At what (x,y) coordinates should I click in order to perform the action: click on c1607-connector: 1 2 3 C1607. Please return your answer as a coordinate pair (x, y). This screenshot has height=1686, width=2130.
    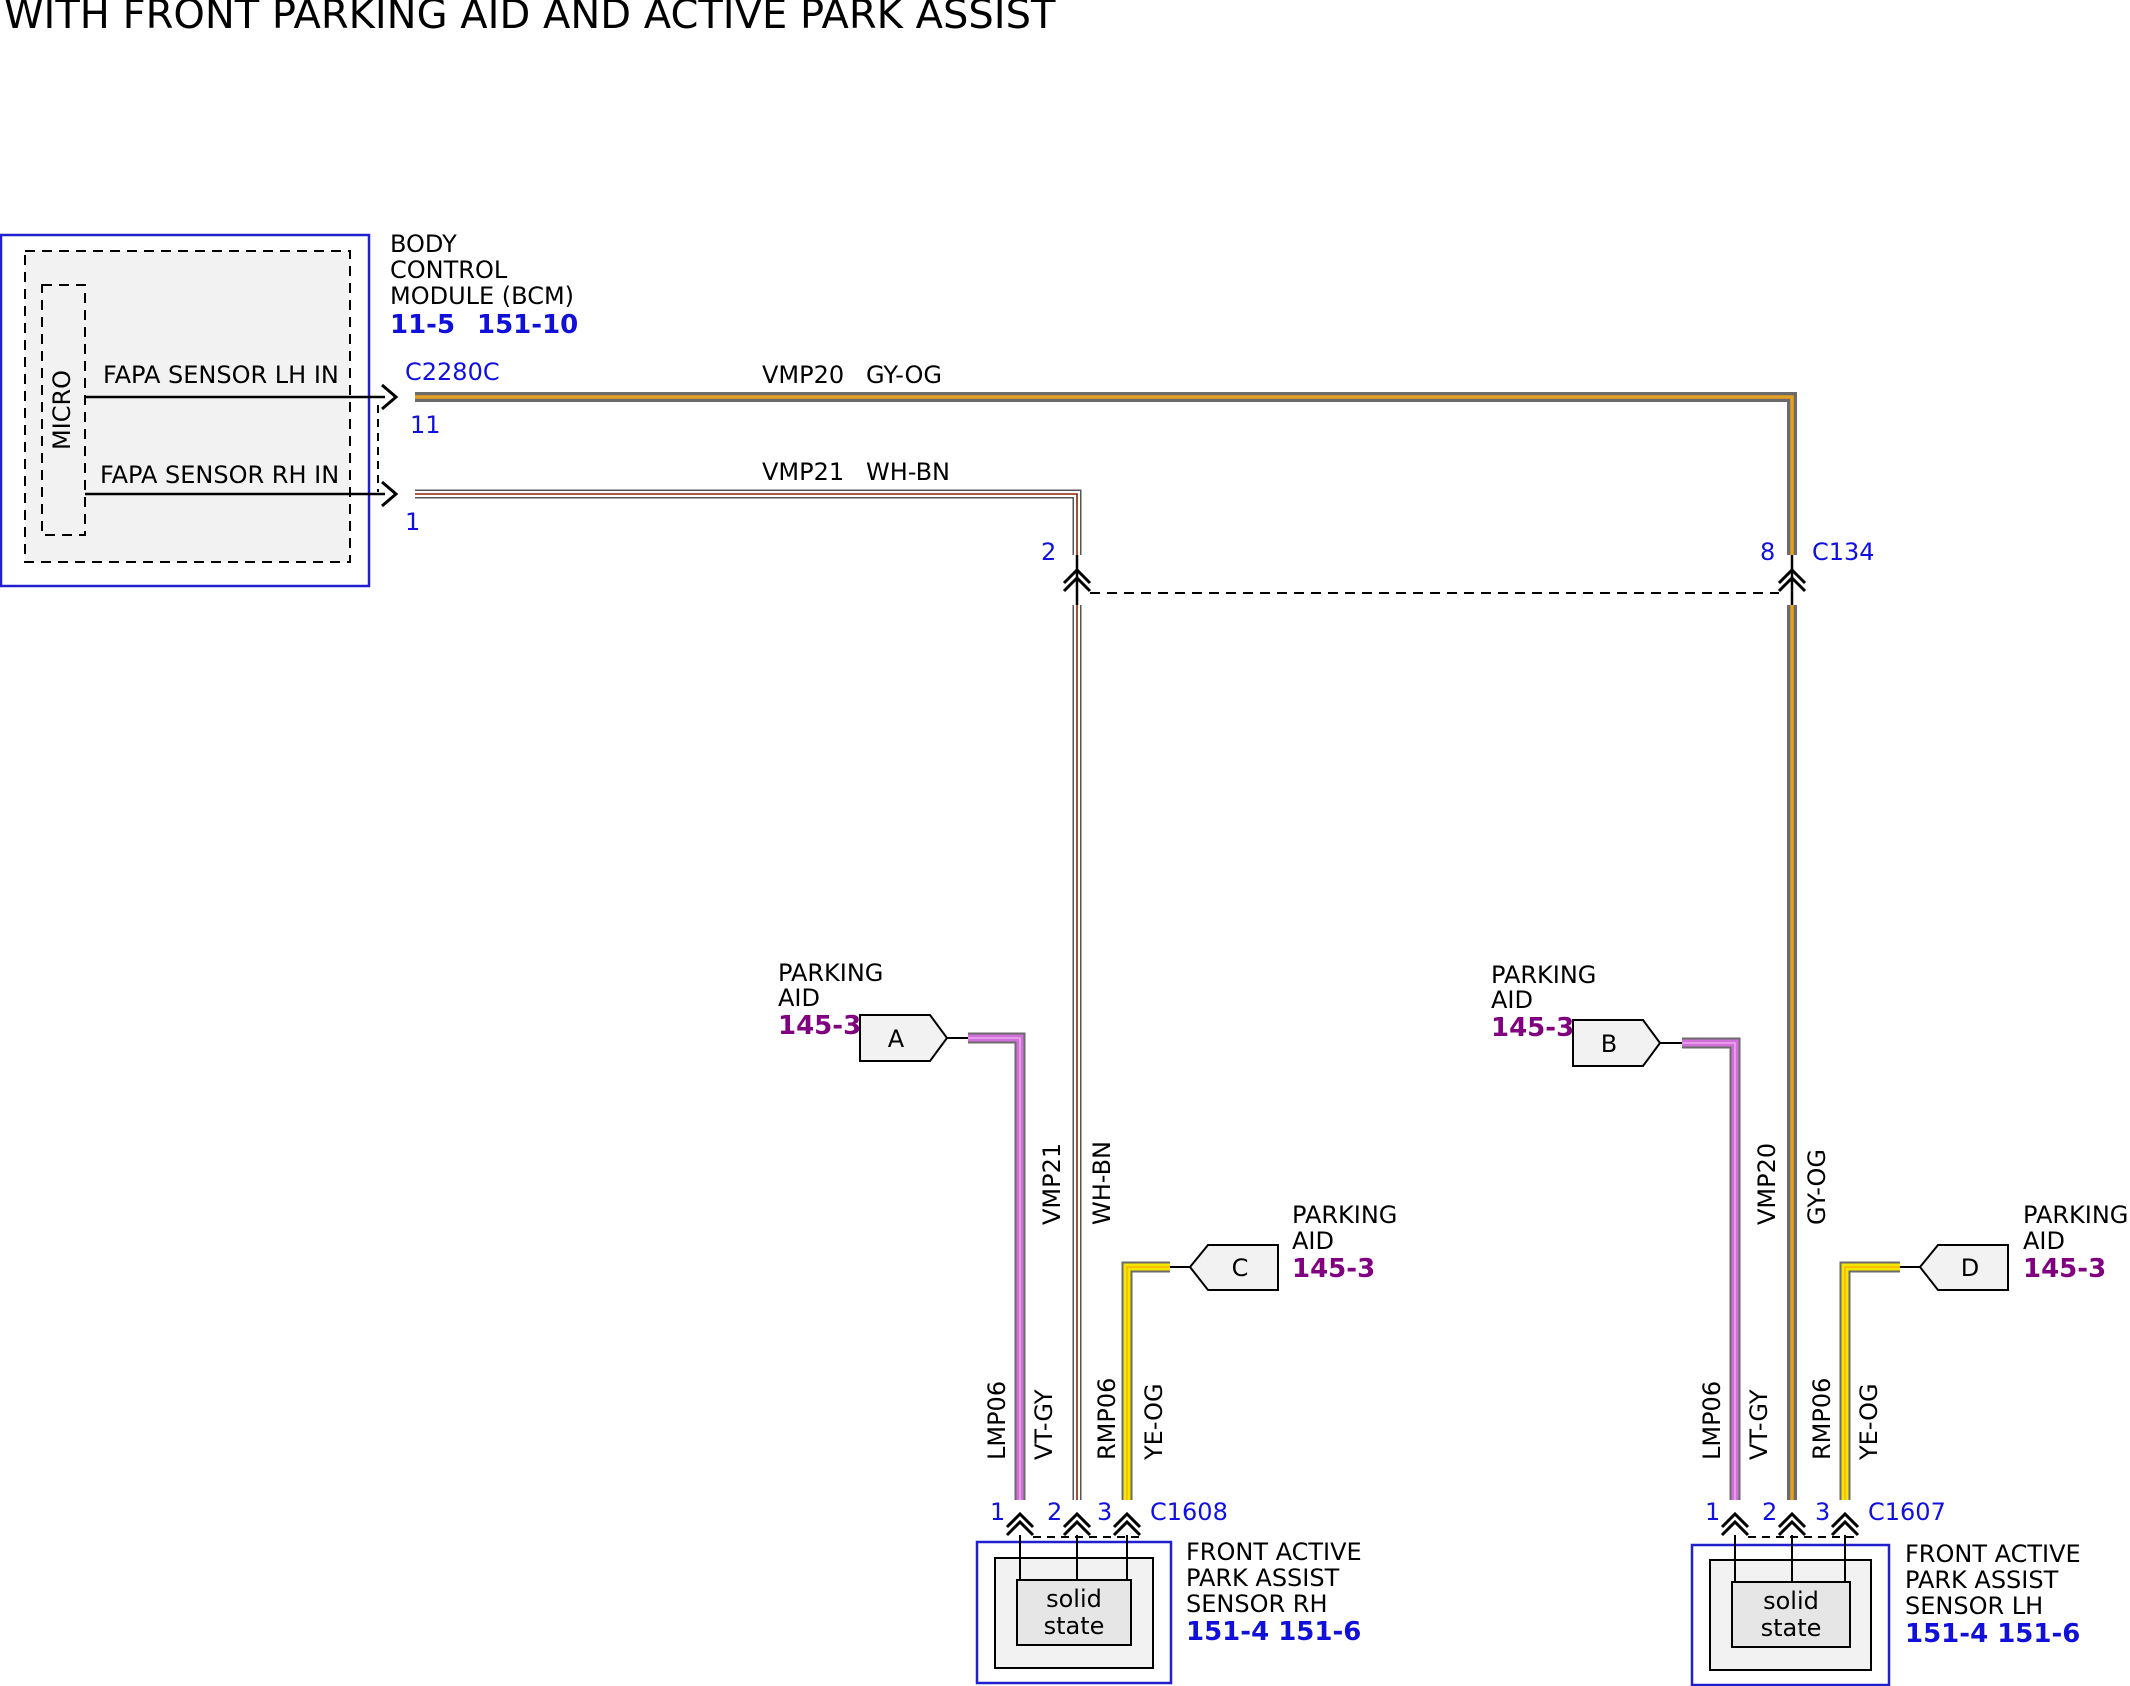
    Looking at the image, I should click on (1825, 1518).